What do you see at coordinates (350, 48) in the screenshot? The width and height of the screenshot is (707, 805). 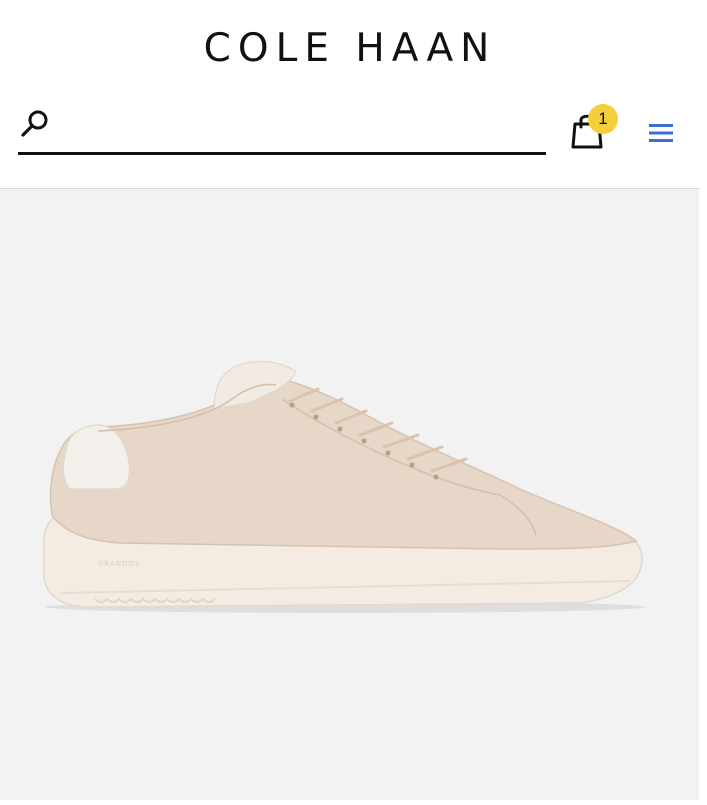 I see `brand-logo: COLE HAAN` at bounding box center [350, 48].